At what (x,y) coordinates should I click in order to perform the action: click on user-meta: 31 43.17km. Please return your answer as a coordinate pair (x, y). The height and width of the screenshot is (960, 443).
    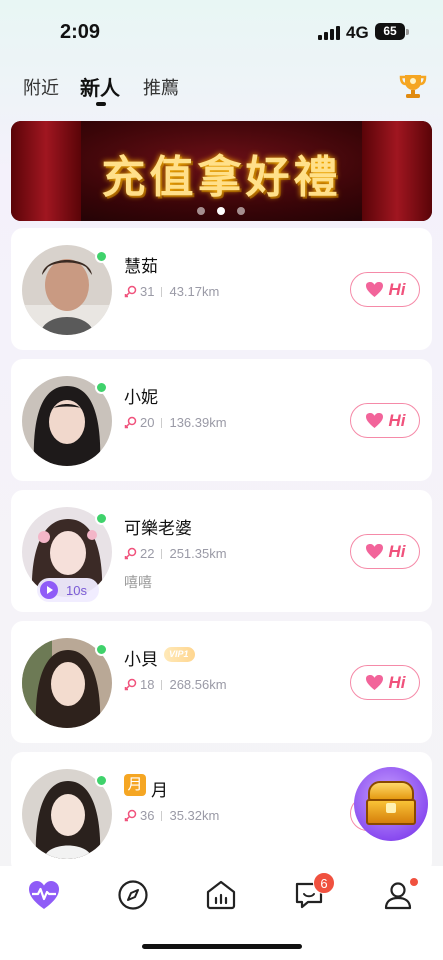
    Looking at the image, I should click on (171, 291).